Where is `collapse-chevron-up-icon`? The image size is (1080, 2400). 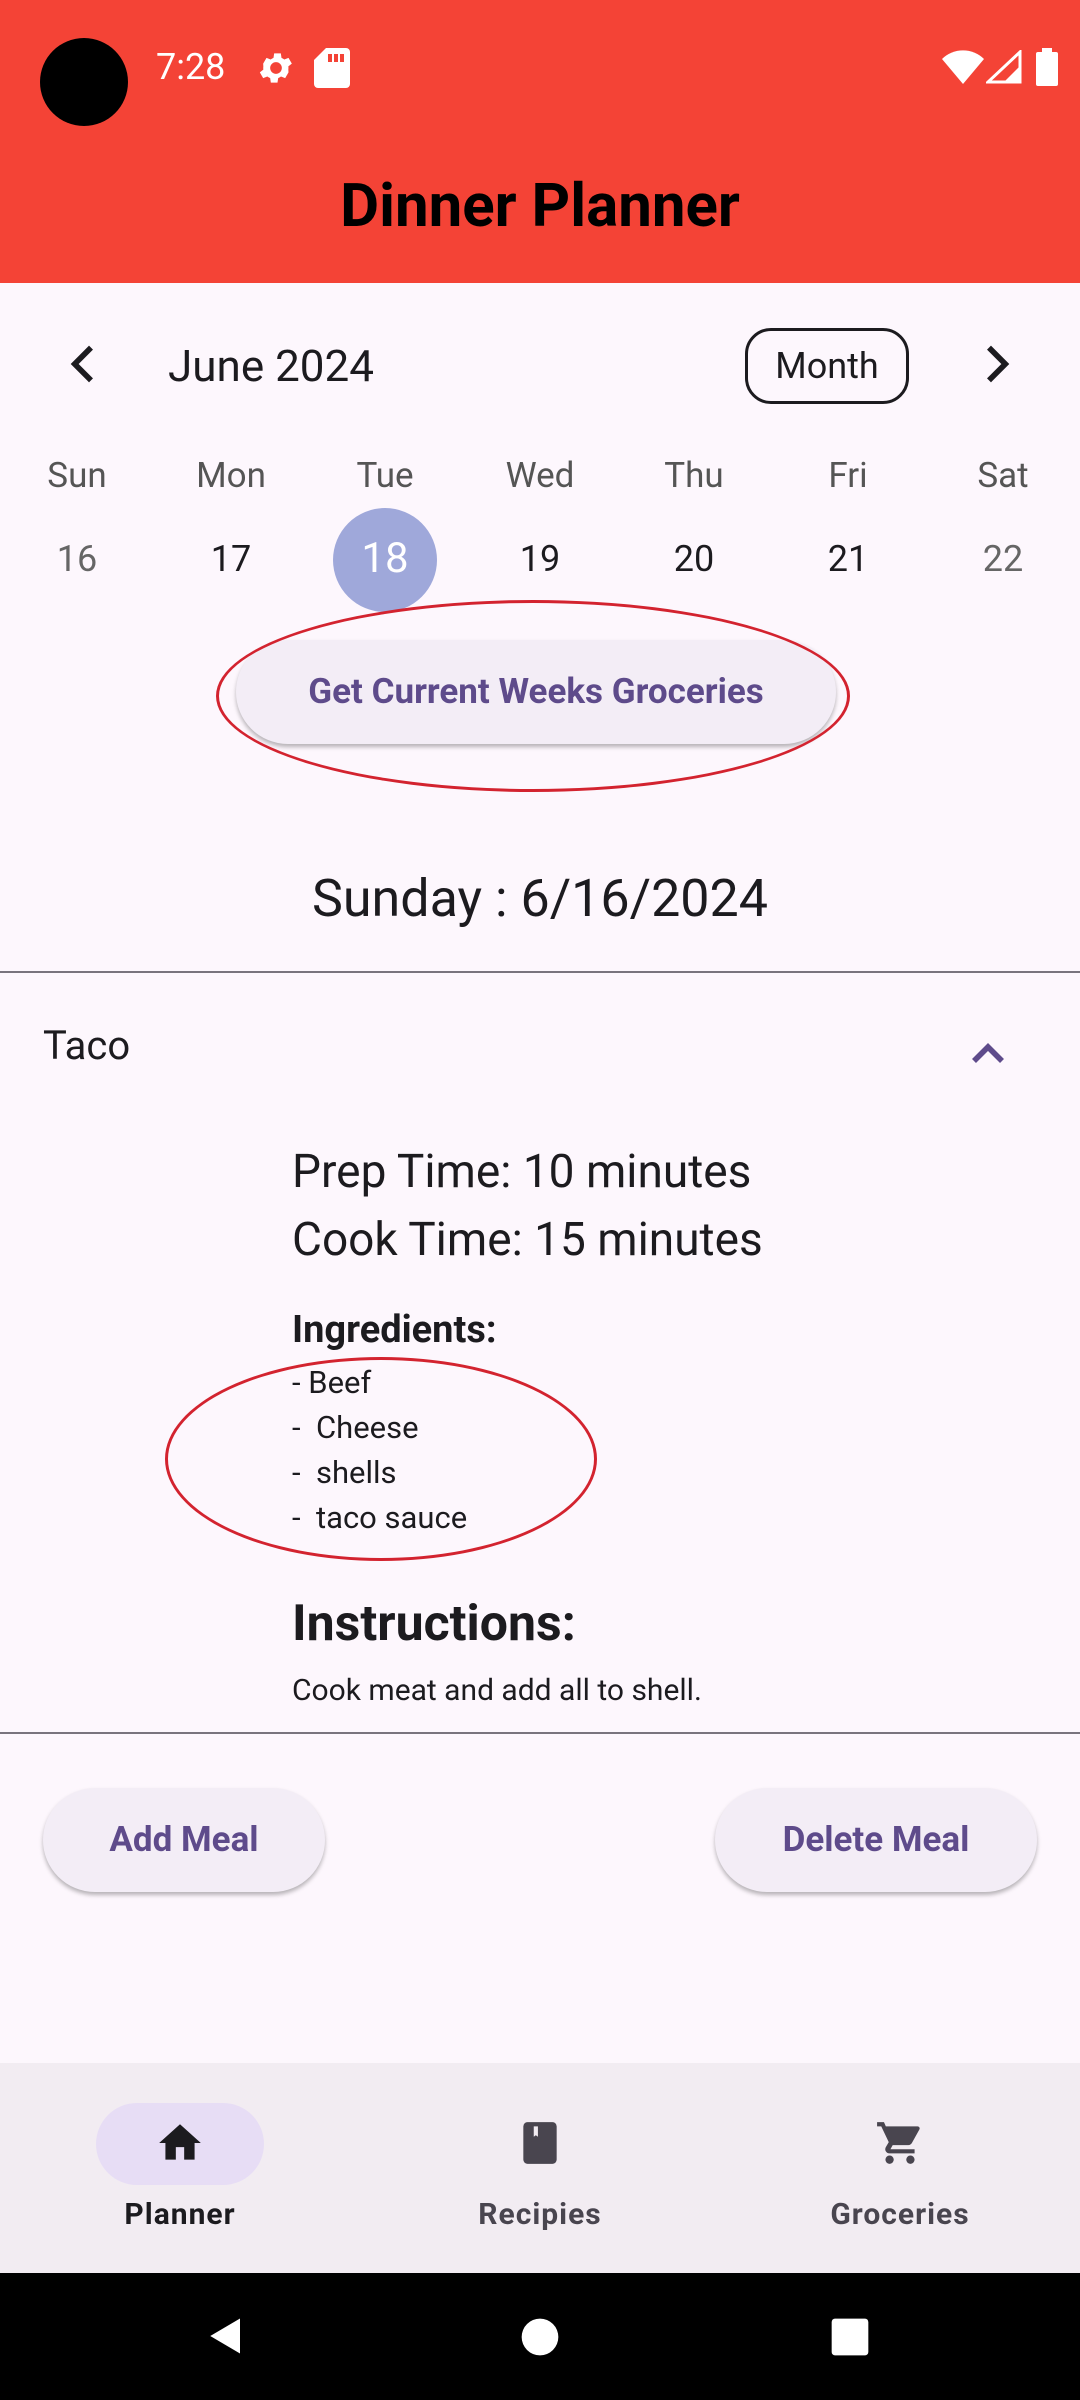 collapse-chevron-up-icon is located at coordinates (988, 1054).